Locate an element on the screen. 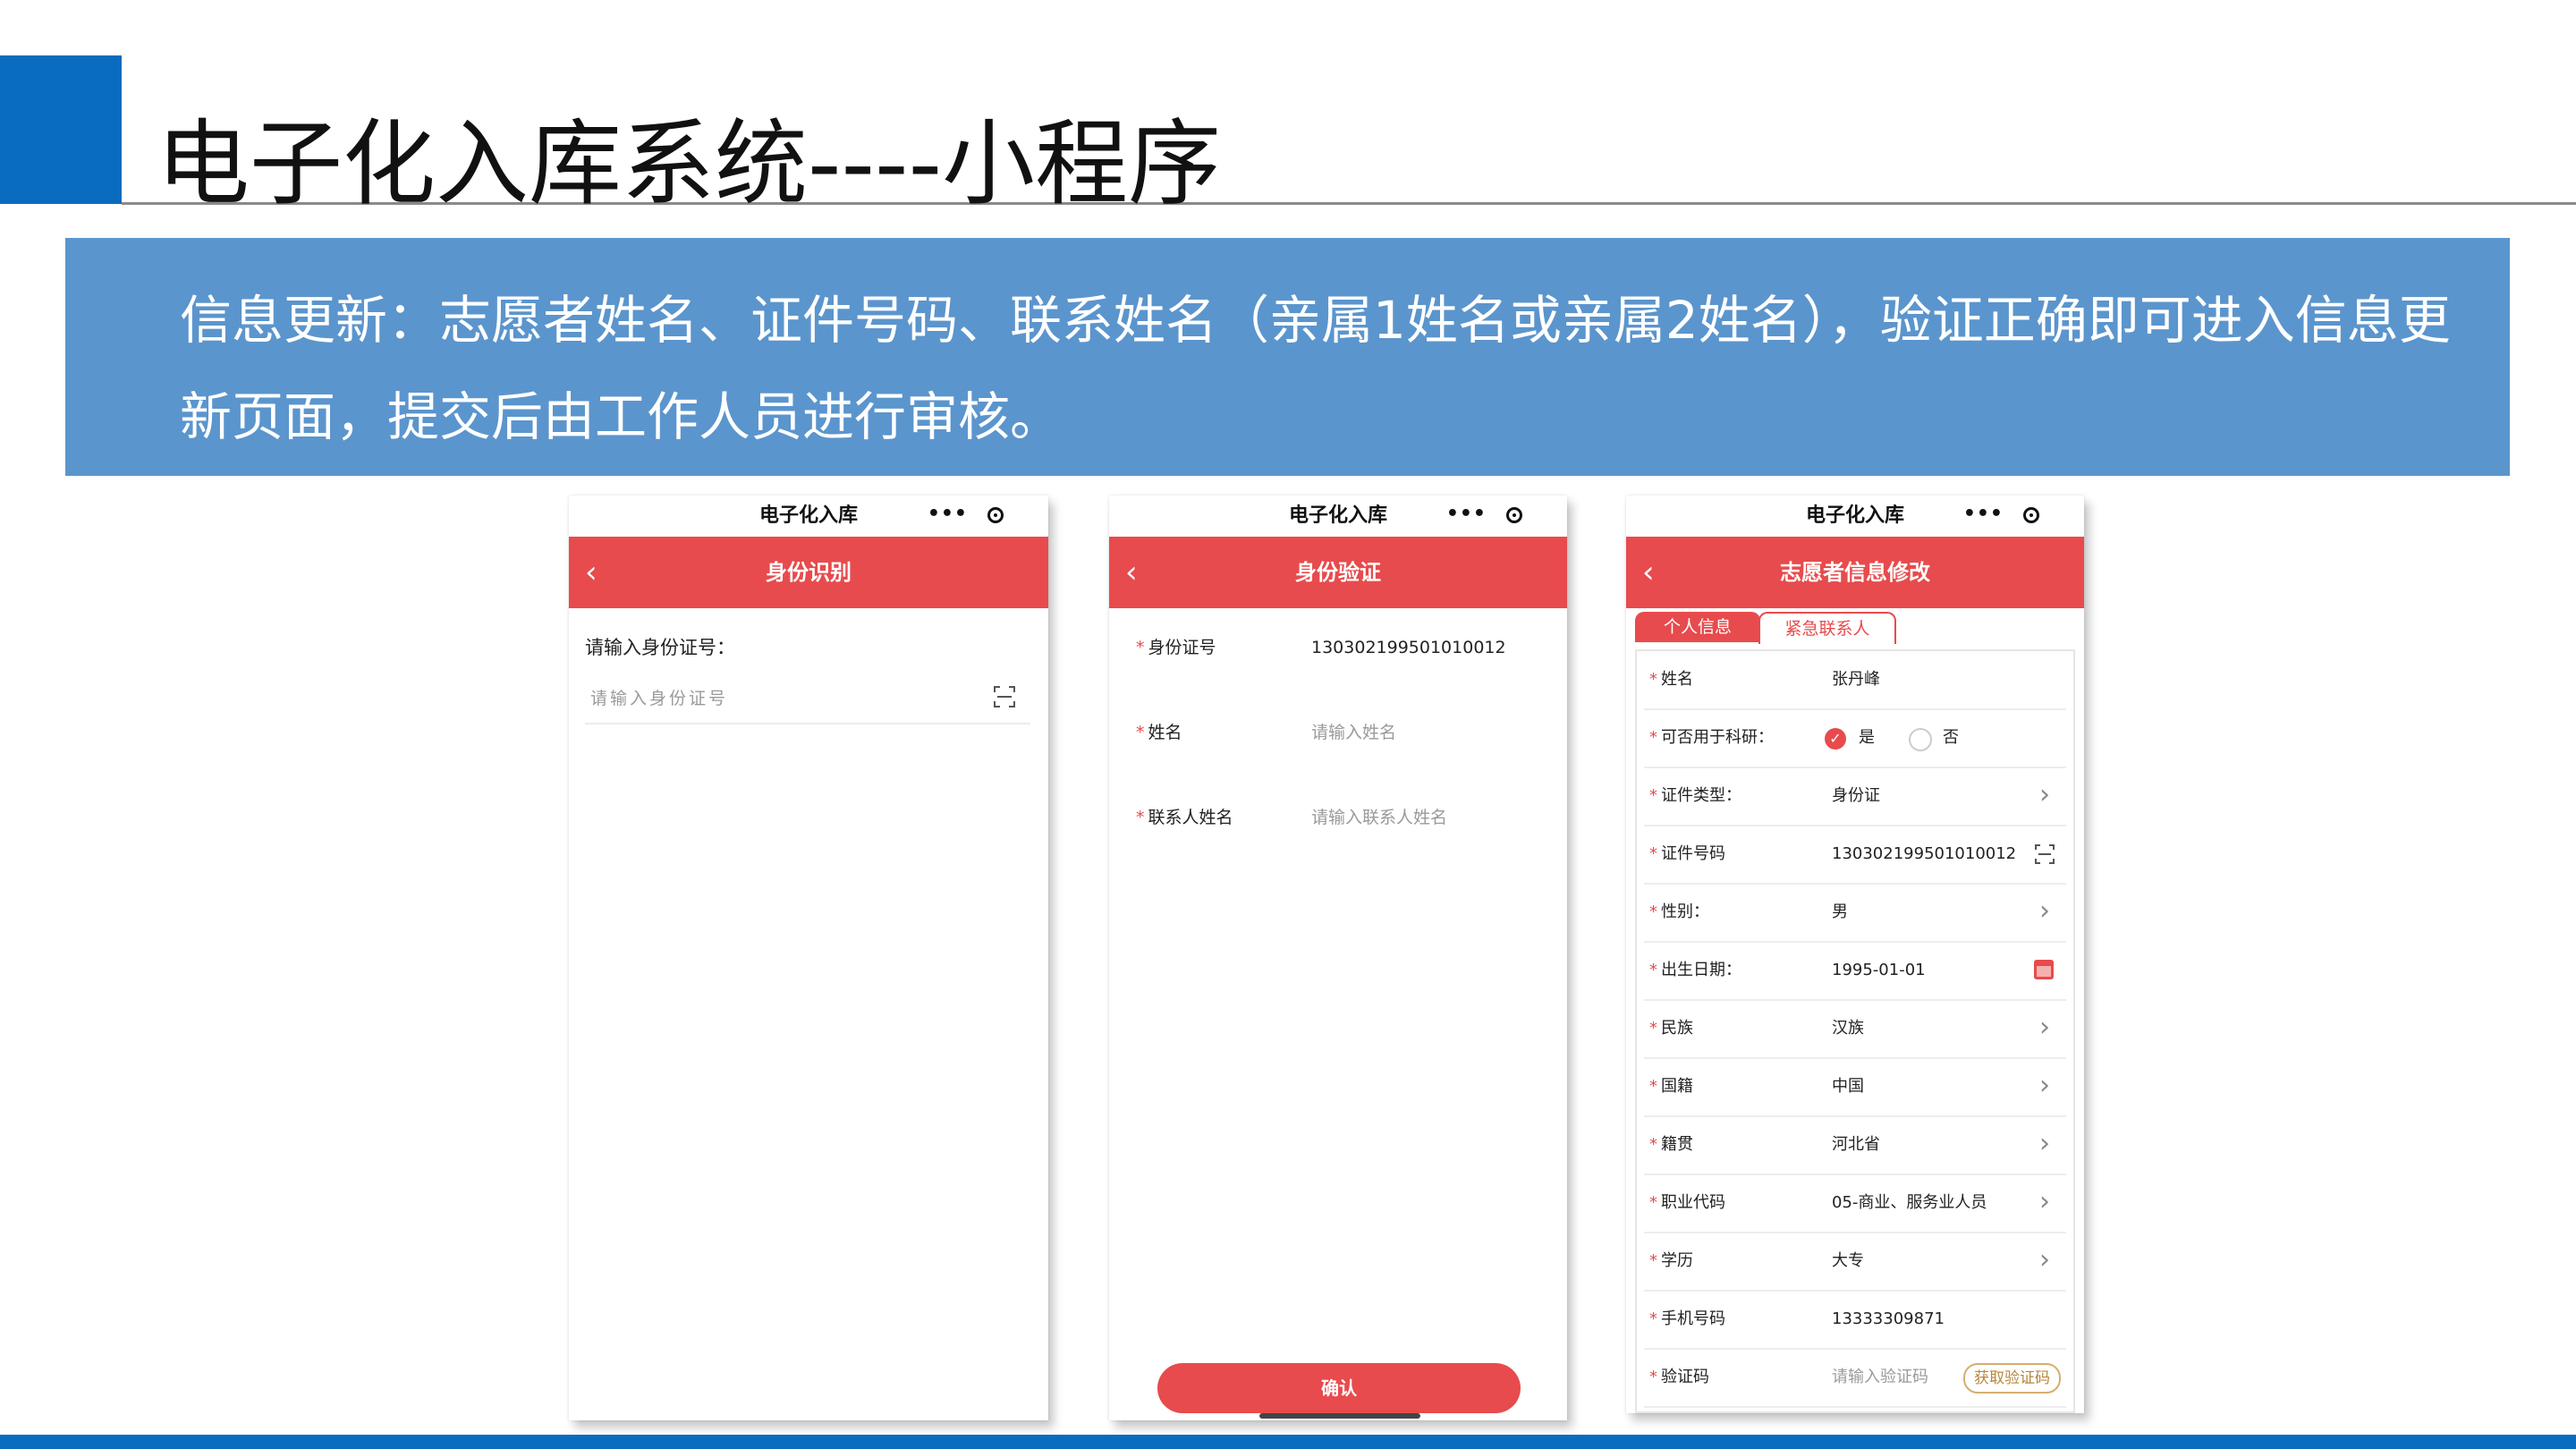  name-input: 请输入姓名 is located at coordinates (1353, 732).